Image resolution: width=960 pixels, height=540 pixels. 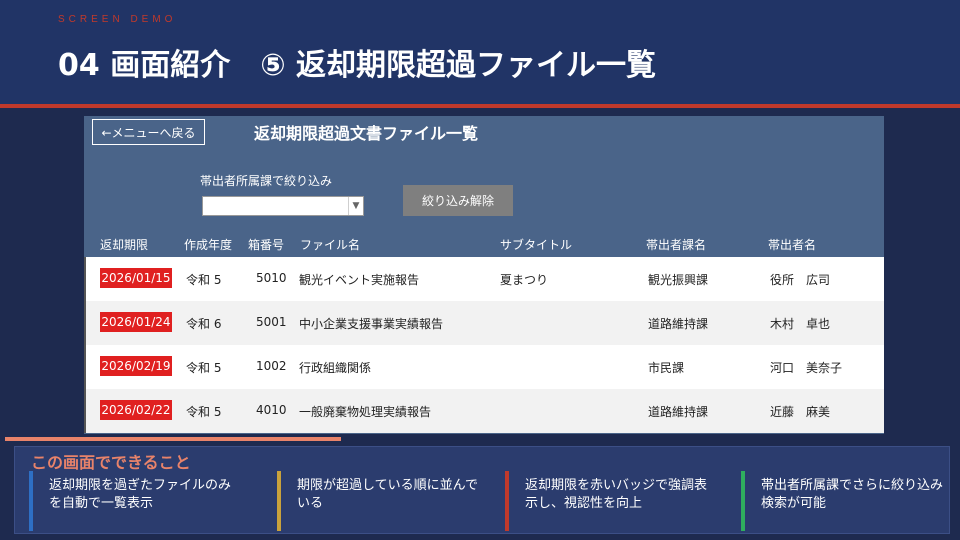 I want to click on section-divider, so click(x=173, y=439).